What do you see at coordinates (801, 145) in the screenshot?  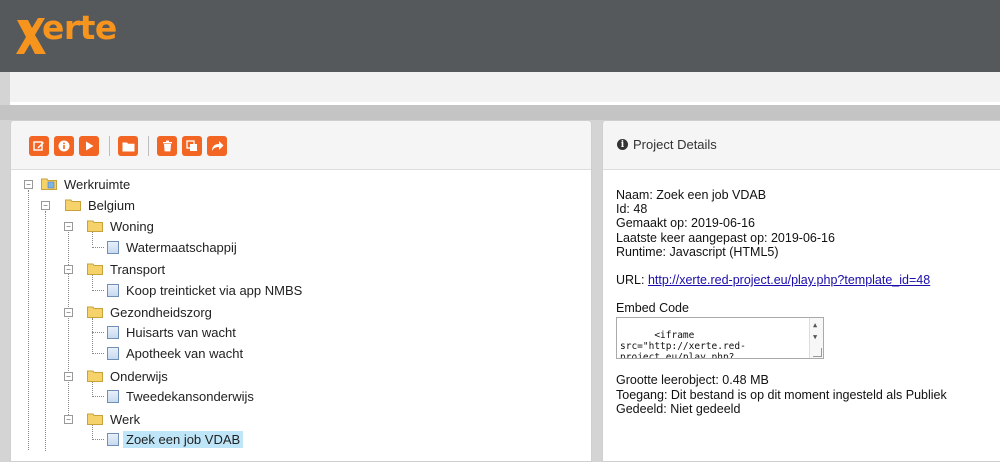 I see `project-details-header: i Project Details` at bounding box center [801, 145].